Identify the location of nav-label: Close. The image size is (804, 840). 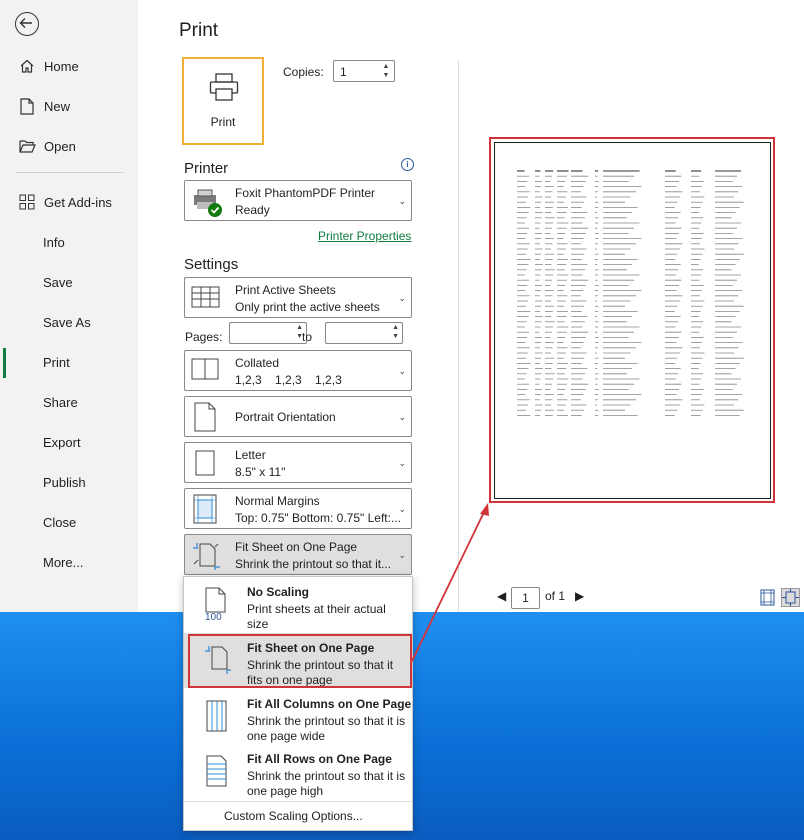
(60, 522).